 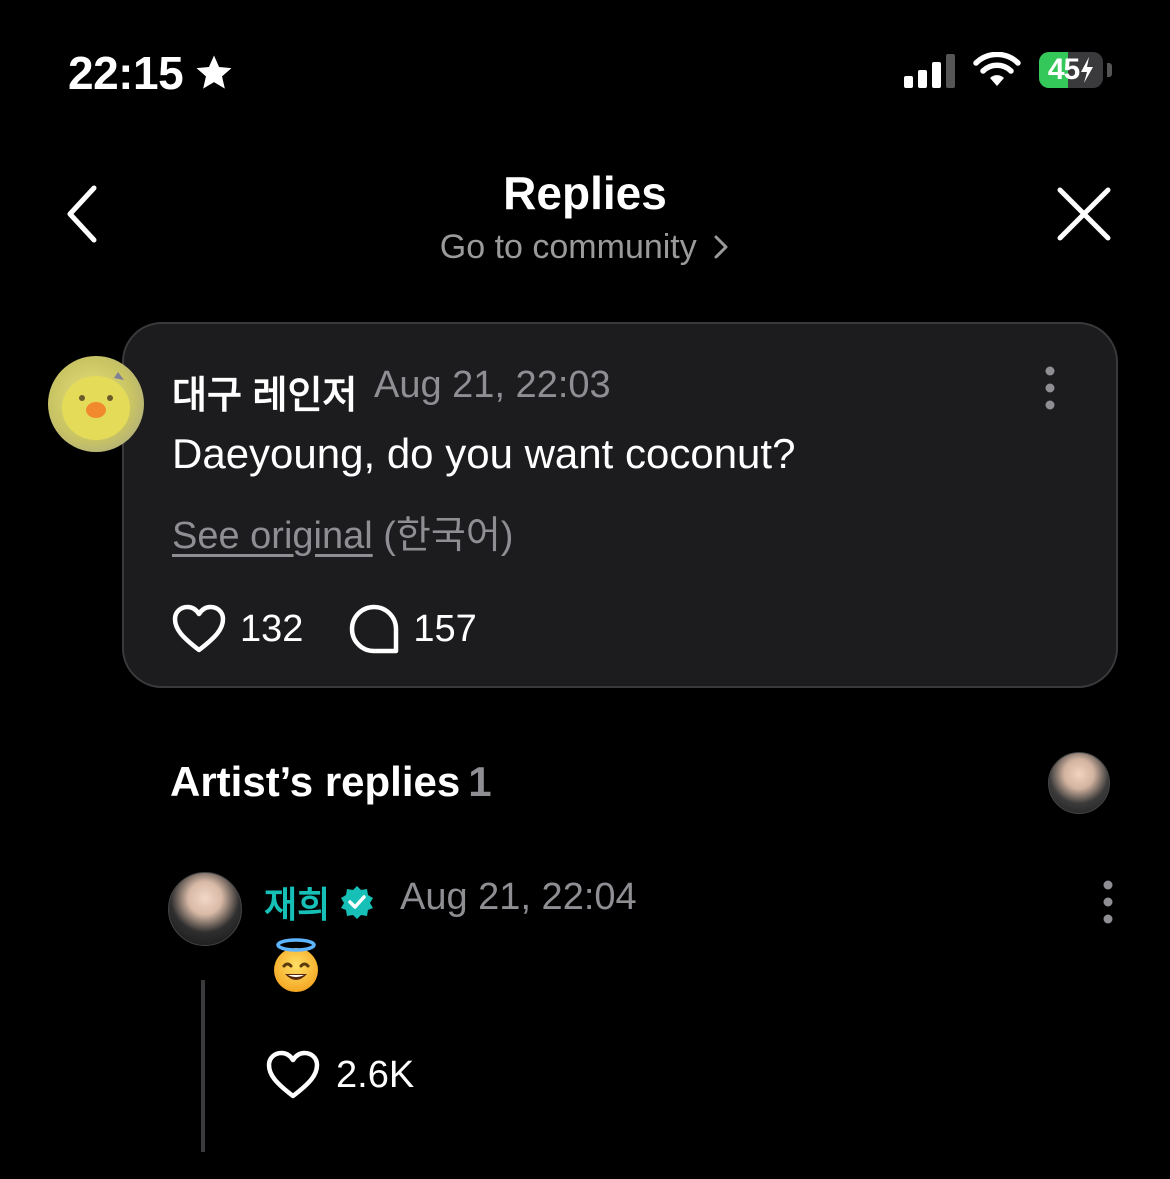 I want to click on artist-avatar-small, so click(x=1079, y=783).